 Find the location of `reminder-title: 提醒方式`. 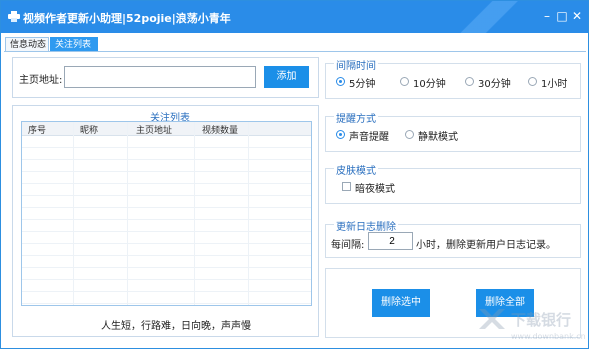

reminder-title: 提醒方式 is located at coordinates (356, 117).